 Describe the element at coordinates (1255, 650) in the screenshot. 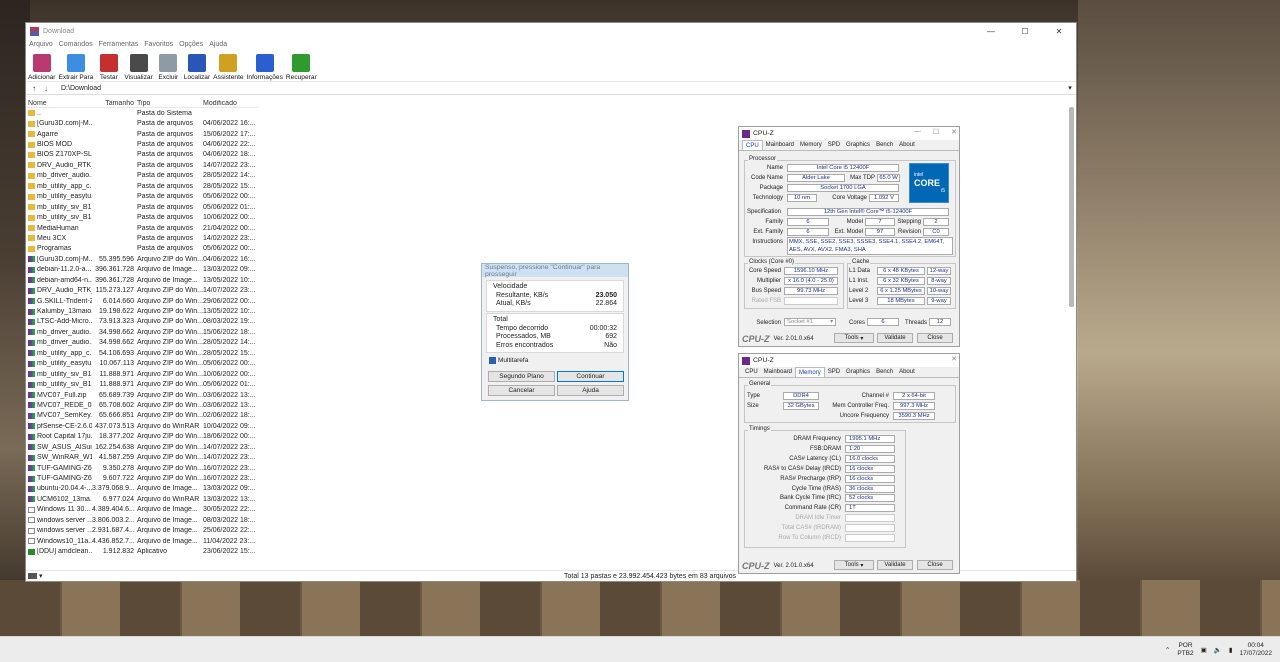

I see `clock: 00:04 17/07/2022` at that location.